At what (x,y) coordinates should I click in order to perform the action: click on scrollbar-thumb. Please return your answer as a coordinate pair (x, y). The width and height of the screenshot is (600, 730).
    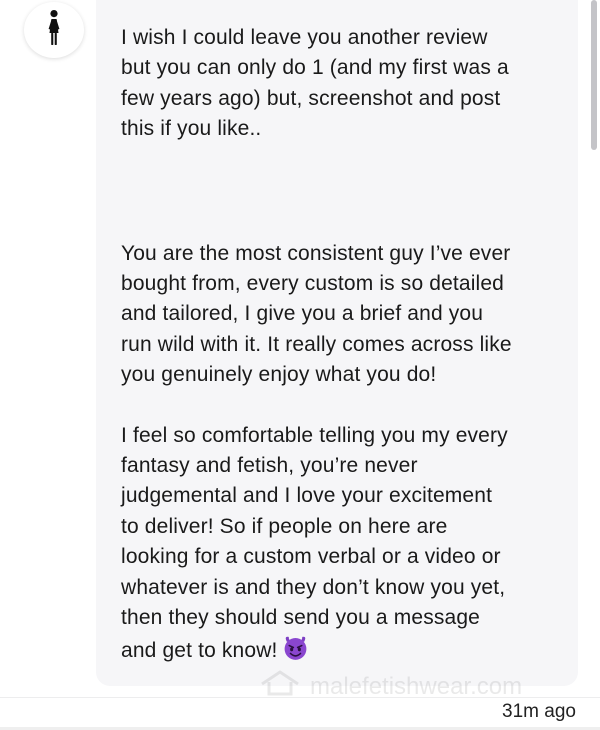
    Looking at the image, I should click on (594, 75).